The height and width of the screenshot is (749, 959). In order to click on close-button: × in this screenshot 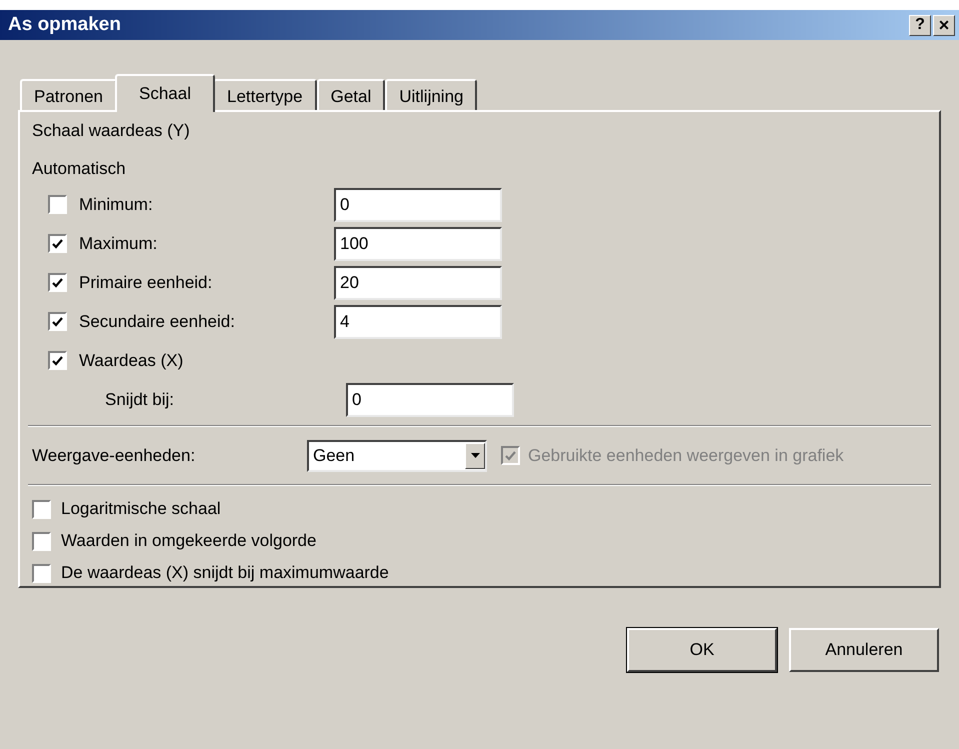, I will do `click(944, 25)`.